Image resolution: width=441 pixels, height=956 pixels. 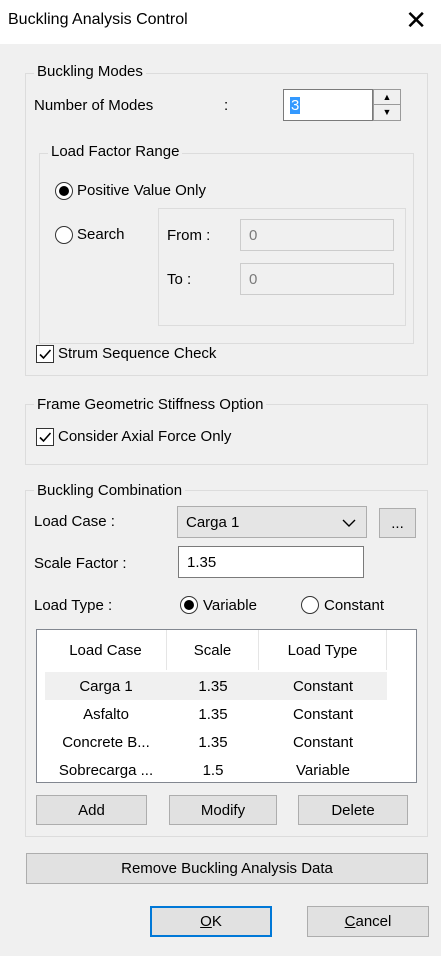 What do you see at coordinates (354, 605) in the screenshot?
I see `constant-label: Constant` at bounding box center [354, 605].